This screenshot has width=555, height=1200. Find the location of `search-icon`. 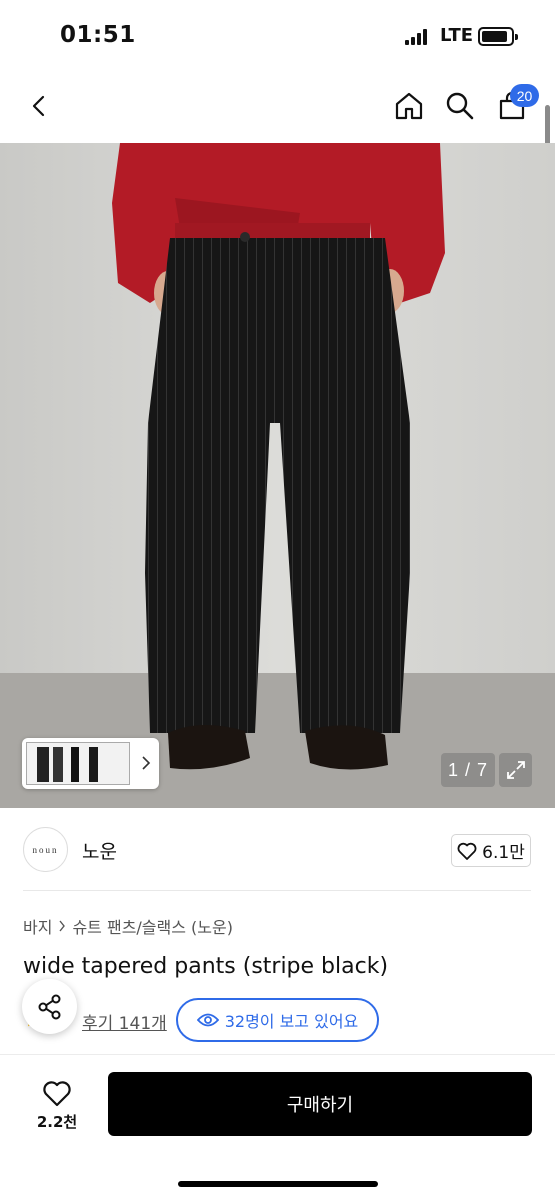

search-icon is located at coordinates (460, 106).